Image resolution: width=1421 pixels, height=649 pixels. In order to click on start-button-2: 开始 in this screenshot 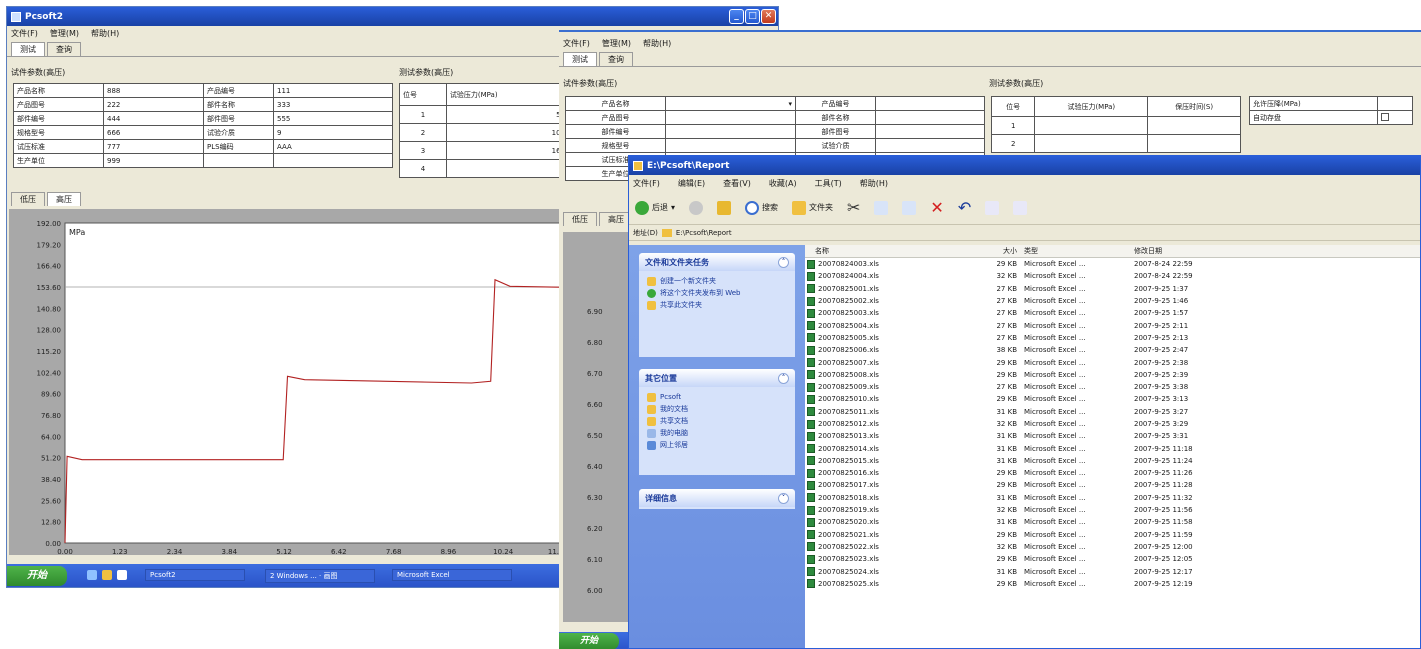, I will do `click(589, 641)`.